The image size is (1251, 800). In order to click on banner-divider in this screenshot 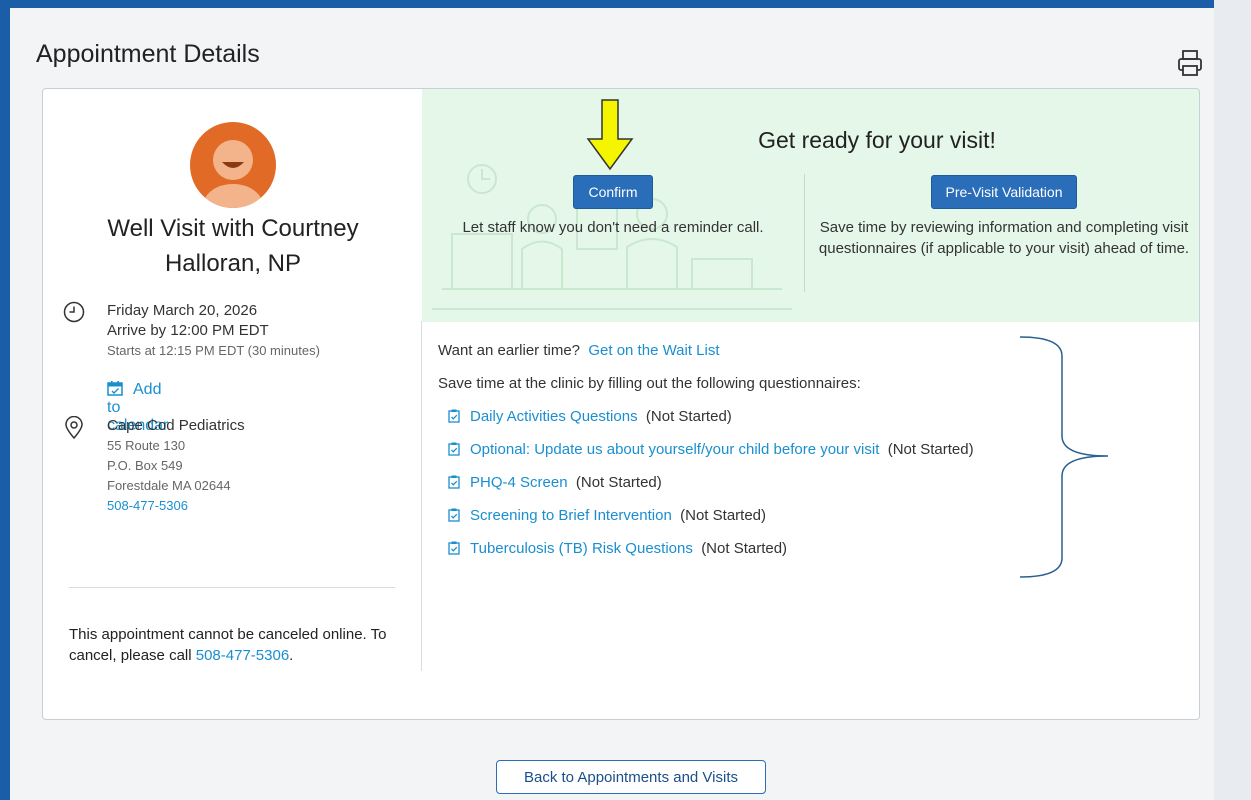, I will do `click(804, 233)`.